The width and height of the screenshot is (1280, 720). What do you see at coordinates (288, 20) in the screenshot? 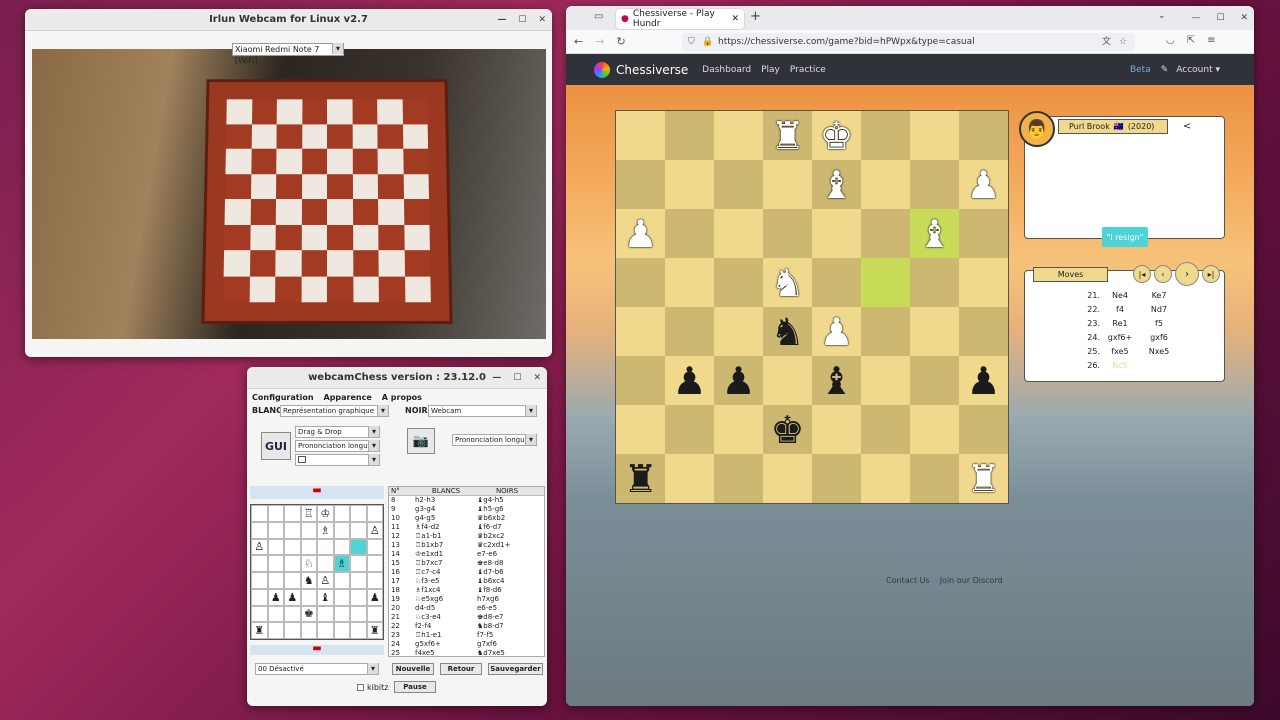
I see `webcam-titlebar: Irlun Webcam for Linux v2.7 — ☐ ✕` at bounding box center [288, 20].